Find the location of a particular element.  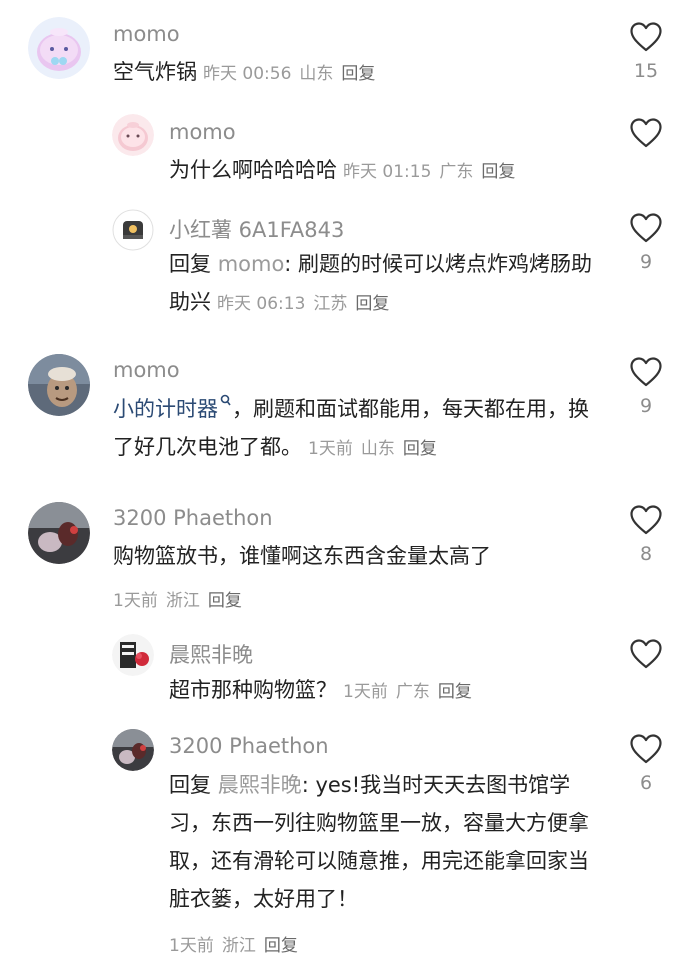

comment-text: 购物篮放书，谁懂啊这东西含金量太高了 is located at coordinates (353, 556).